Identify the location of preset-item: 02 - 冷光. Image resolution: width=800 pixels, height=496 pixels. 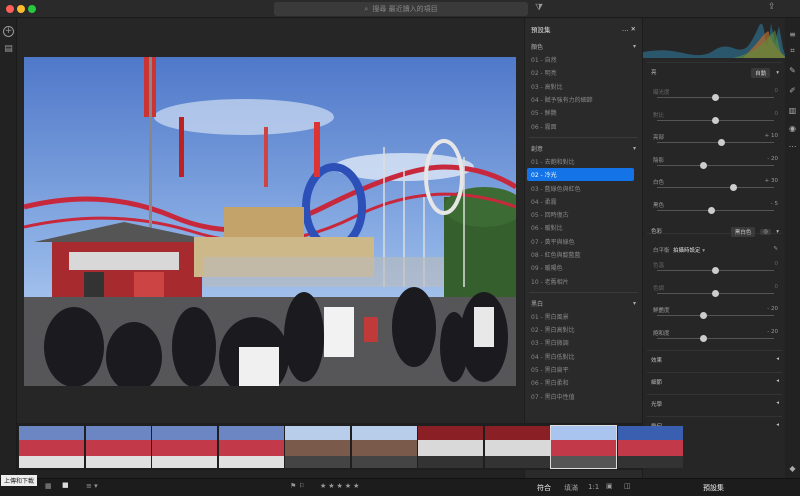
(580, 175).